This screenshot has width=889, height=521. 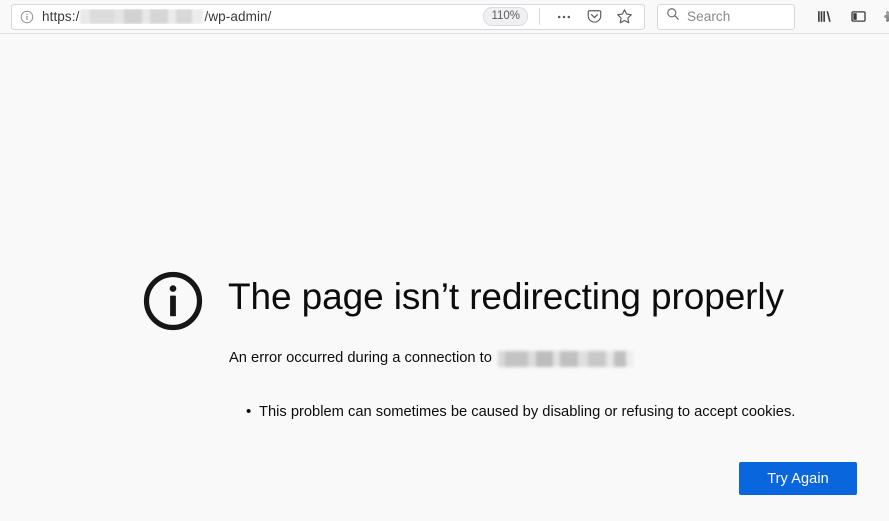 What do you see at coordinates (885, 17) in the screenshot?
I see `gear-icon` at bounding box center [885, 17].